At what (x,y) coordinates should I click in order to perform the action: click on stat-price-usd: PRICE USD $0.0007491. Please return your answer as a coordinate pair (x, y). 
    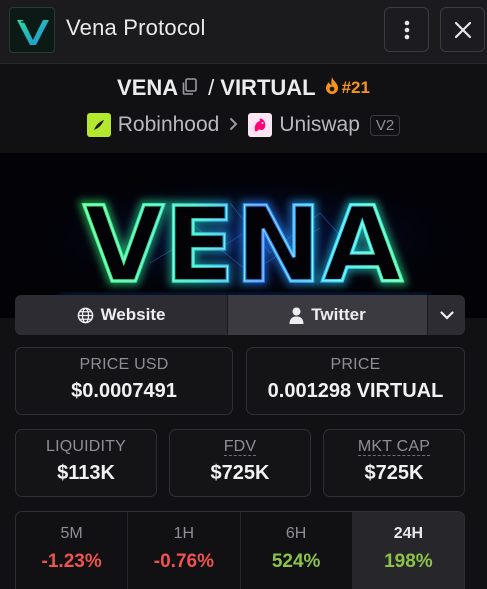
    Looking at the image, I should click on (124, 381).